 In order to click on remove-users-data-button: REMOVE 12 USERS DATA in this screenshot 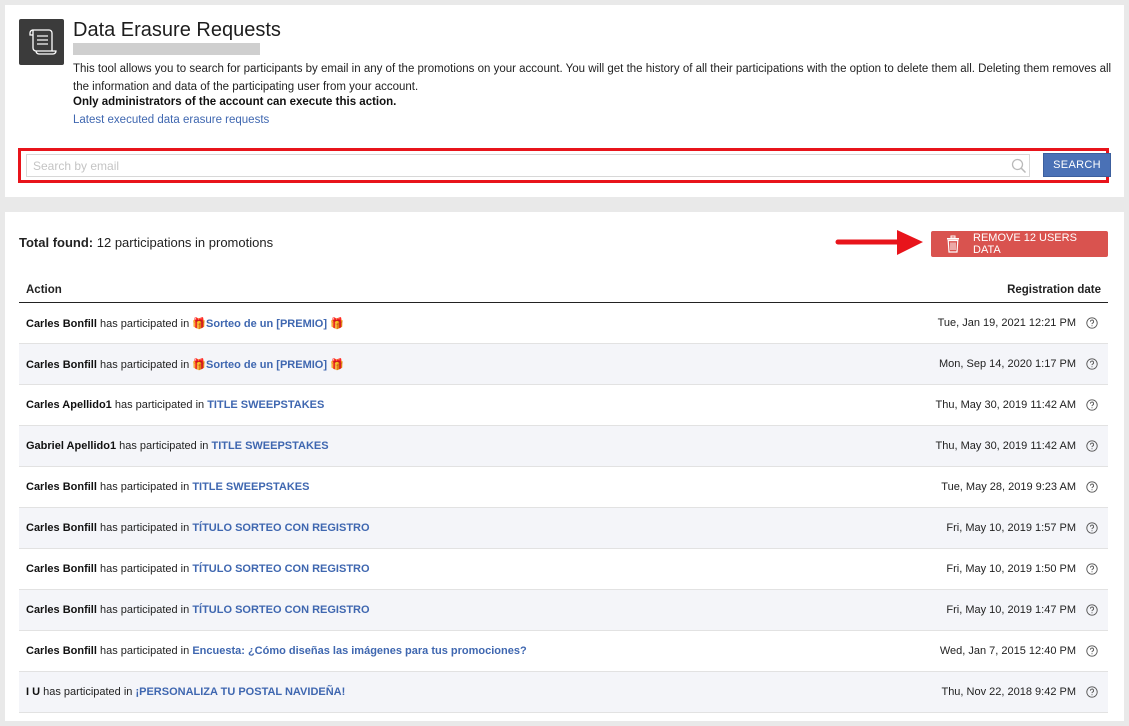, I will do `click(1019, 244)`.